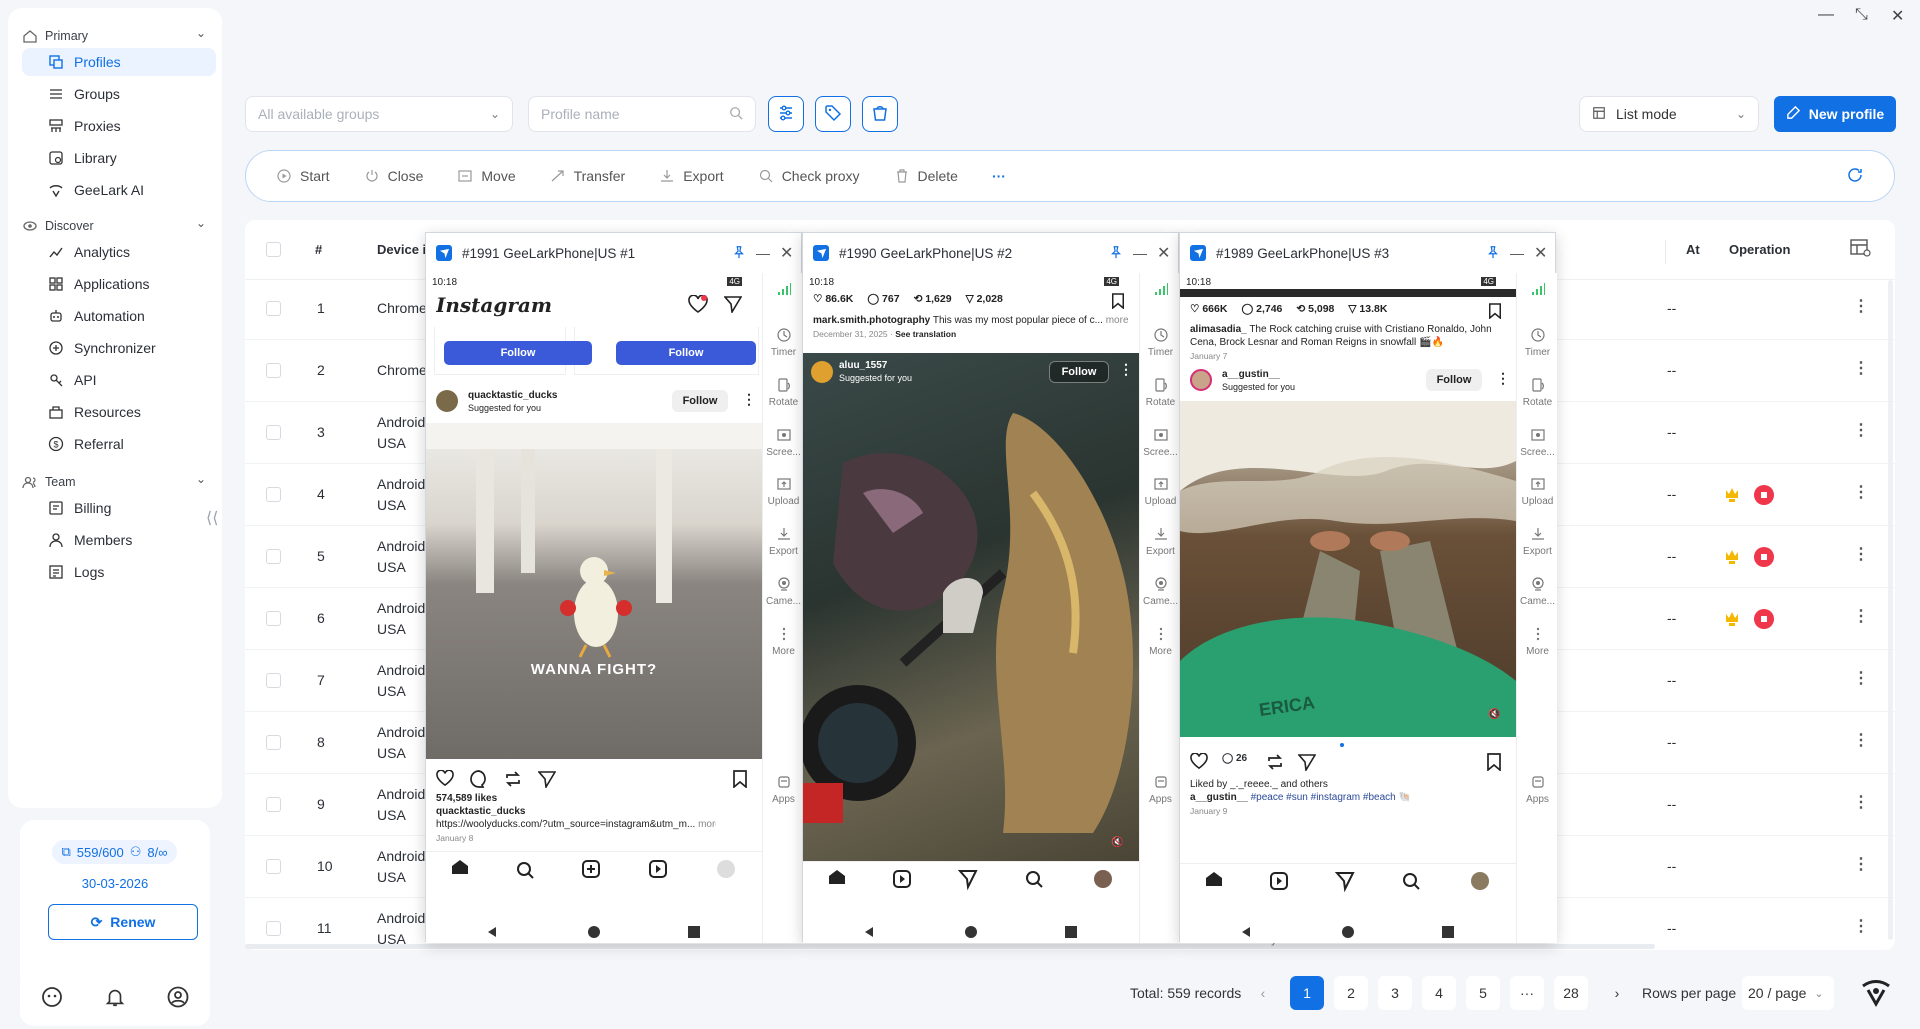 The width and height of the screenshot is (1920, 1029). Describe the element at coordinates (212, 518) in the screenshot. I see `collapse-sidebar-icon: ⟨⟨` at that location.